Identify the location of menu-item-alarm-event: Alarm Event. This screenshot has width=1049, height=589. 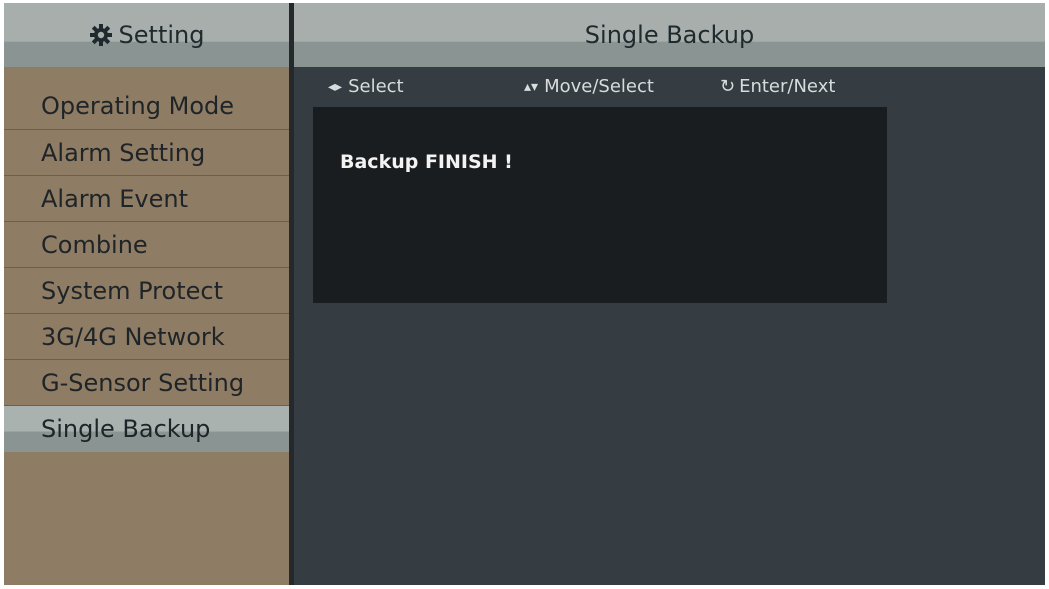
(146, 199).